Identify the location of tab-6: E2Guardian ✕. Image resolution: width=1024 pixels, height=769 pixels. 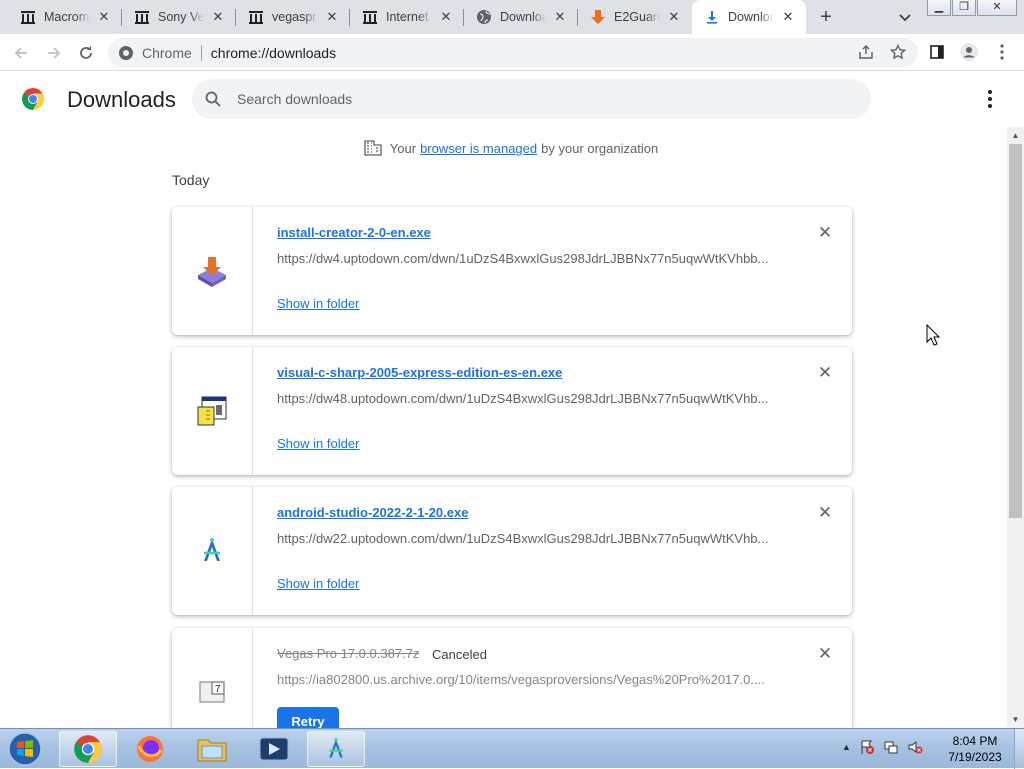
(635, 17).